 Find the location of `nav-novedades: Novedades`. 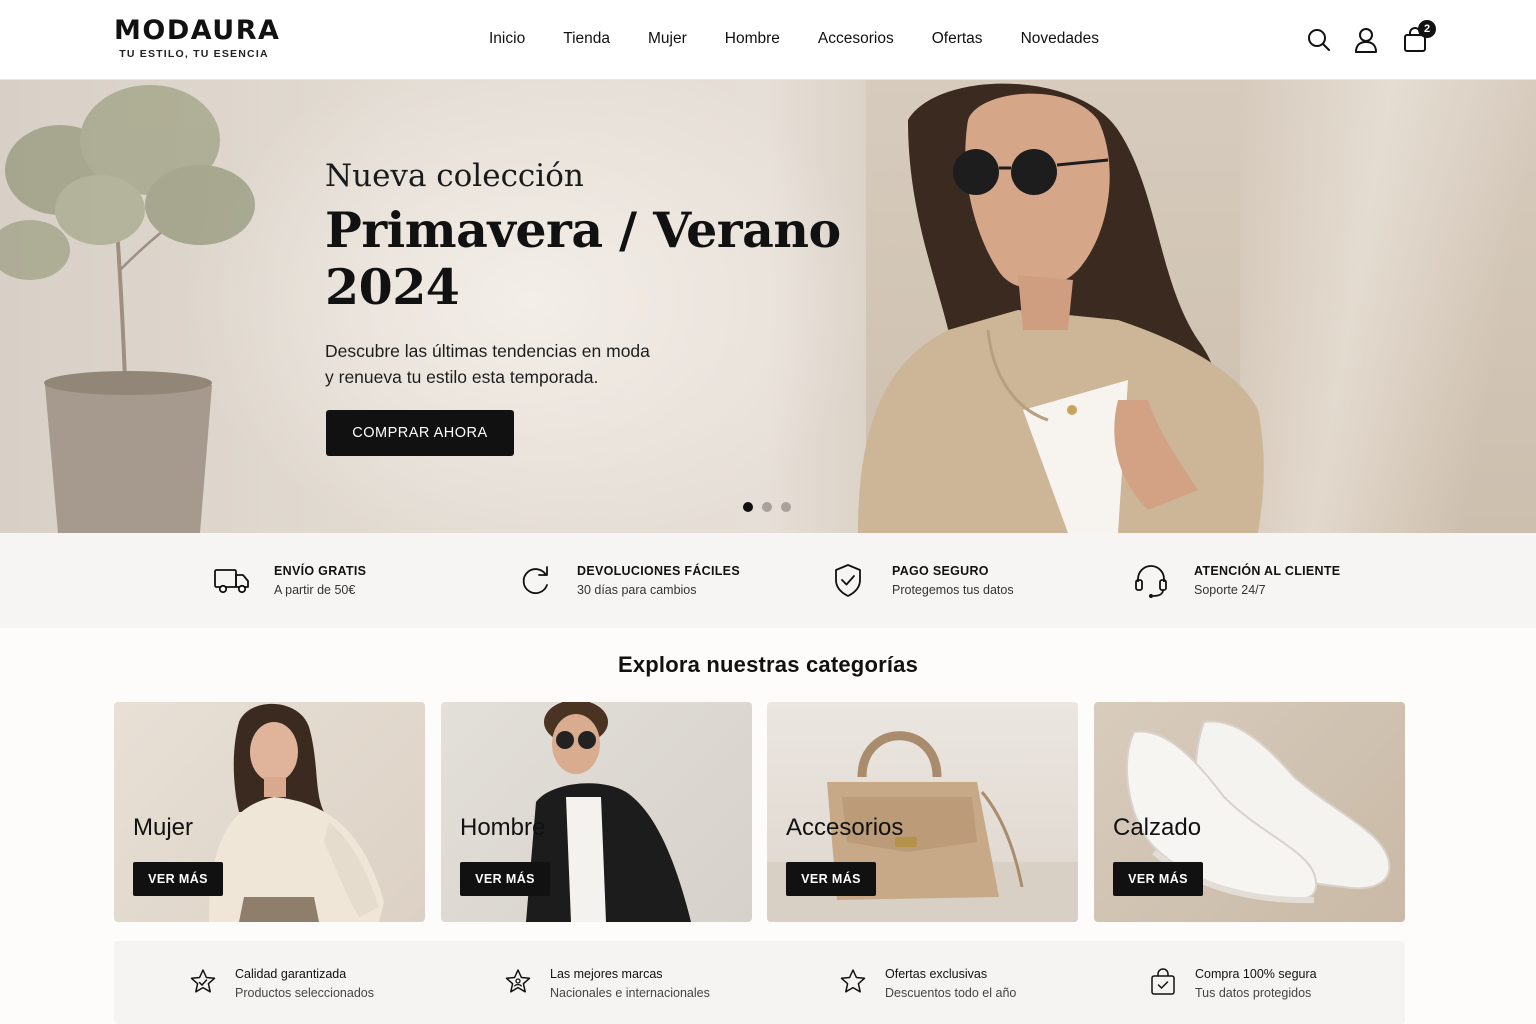

nav-novedades: Novedades is located at coordinates (1060, 40).